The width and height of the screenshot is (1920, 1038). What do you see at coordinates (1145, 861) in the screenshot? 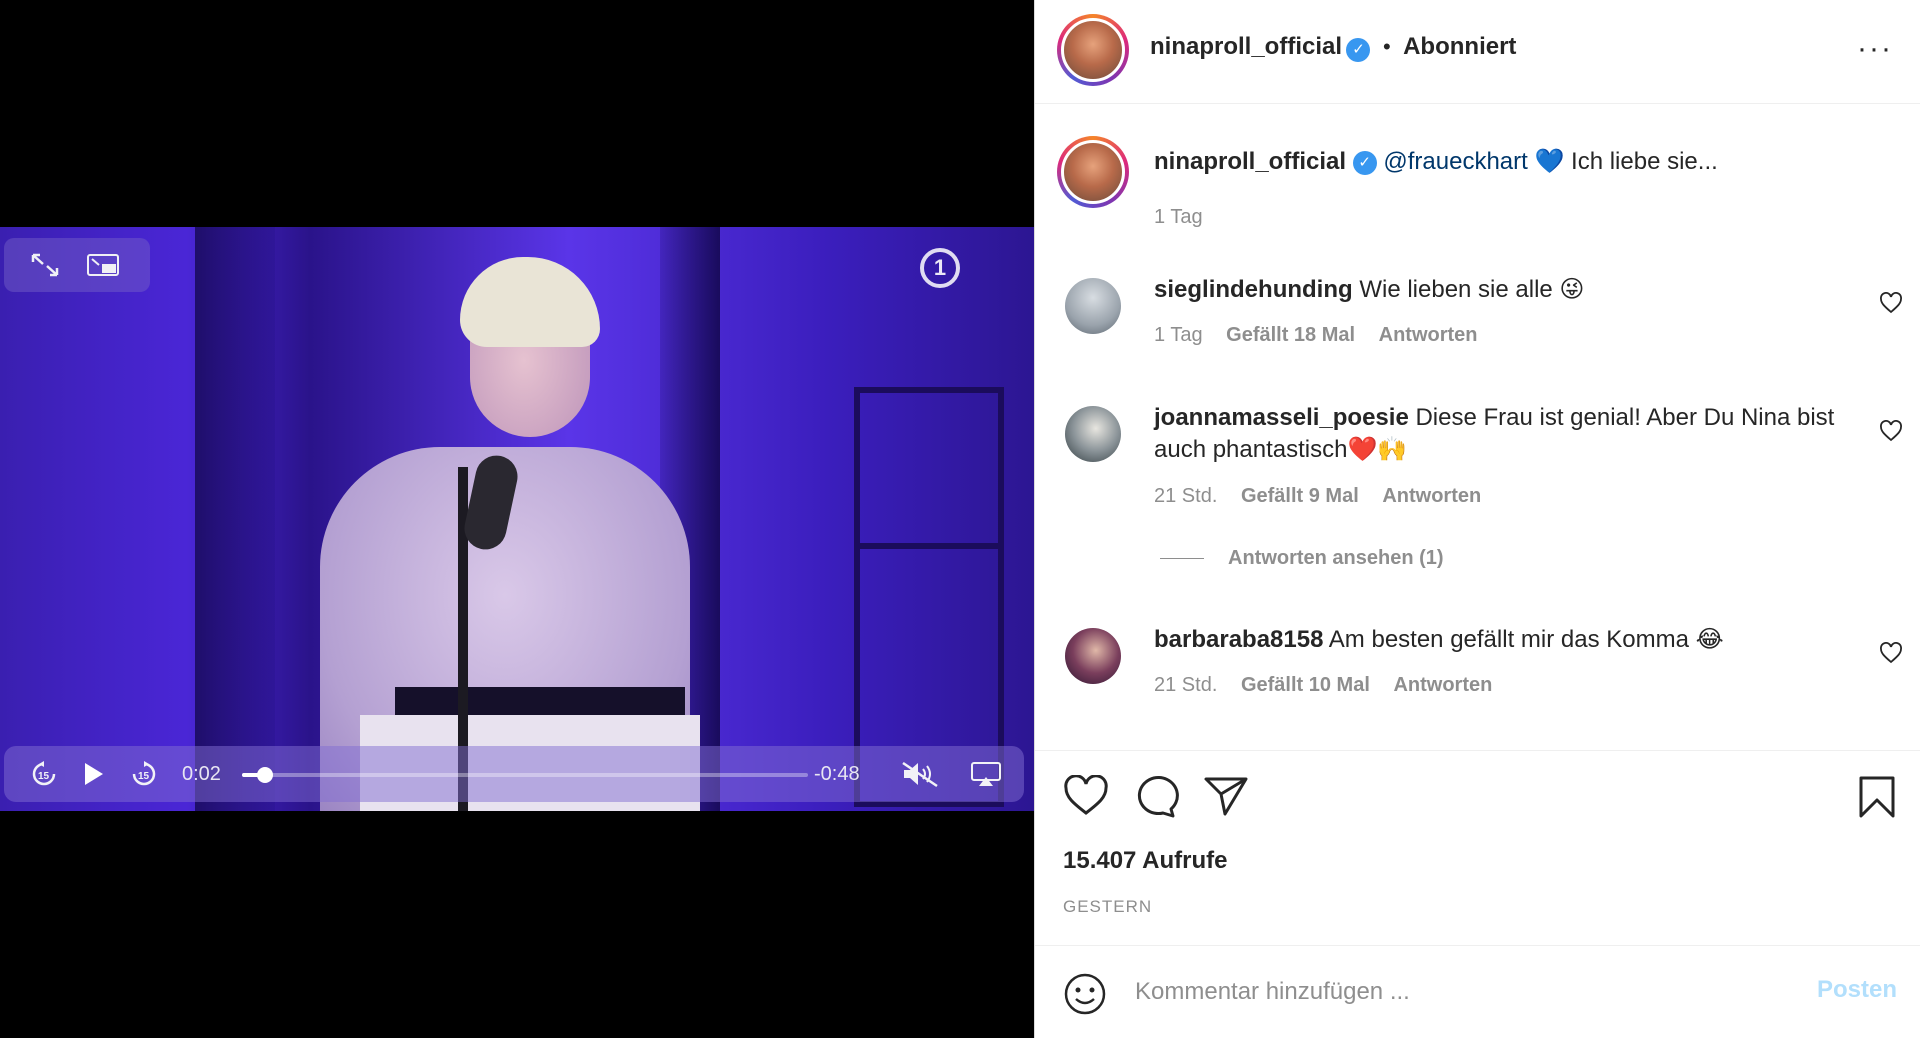
I see `view-count: 15.407 Aufrufe` at bounding box center [1145, 861].